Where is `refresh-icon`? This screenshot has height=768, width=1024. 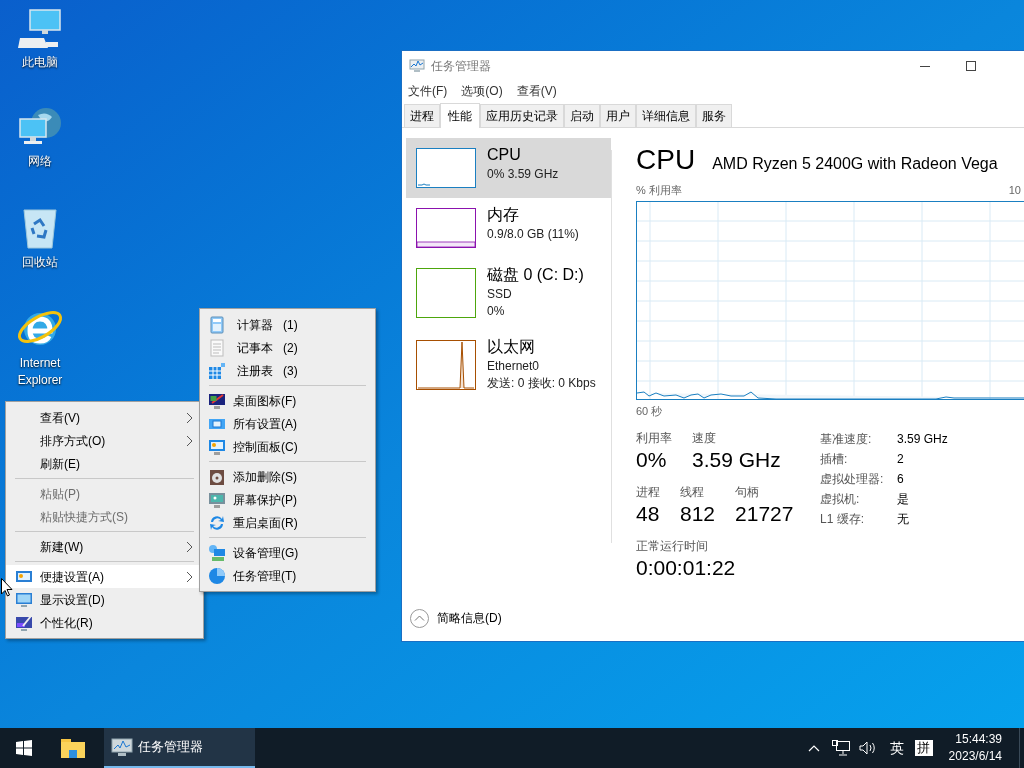 refresh-icon is located at coordinates (217, 522).